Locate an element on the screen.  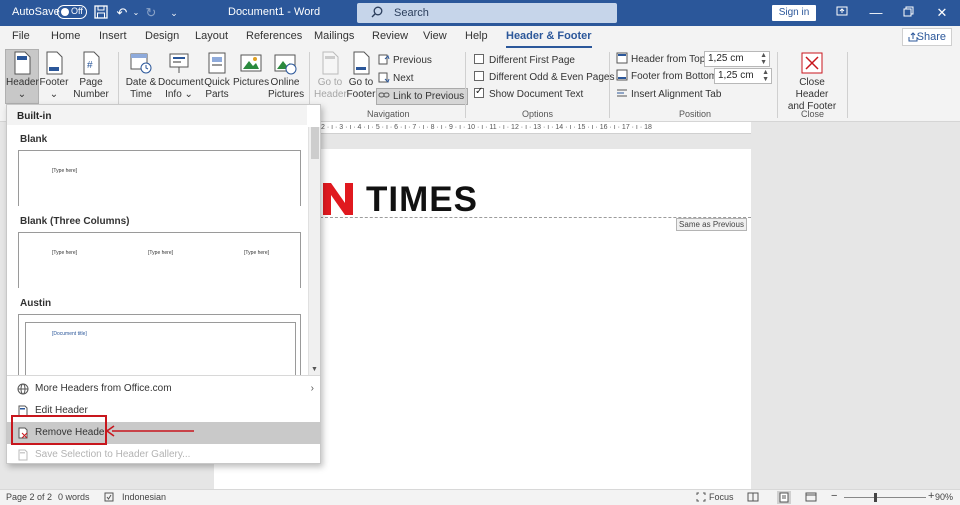
zoom-level: 90% is located at coordinates (944, 497).